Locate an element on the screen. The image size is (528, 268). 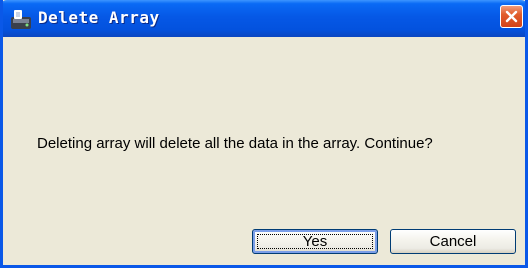
window-title: Delete Array is located at coordinates (99, 17).